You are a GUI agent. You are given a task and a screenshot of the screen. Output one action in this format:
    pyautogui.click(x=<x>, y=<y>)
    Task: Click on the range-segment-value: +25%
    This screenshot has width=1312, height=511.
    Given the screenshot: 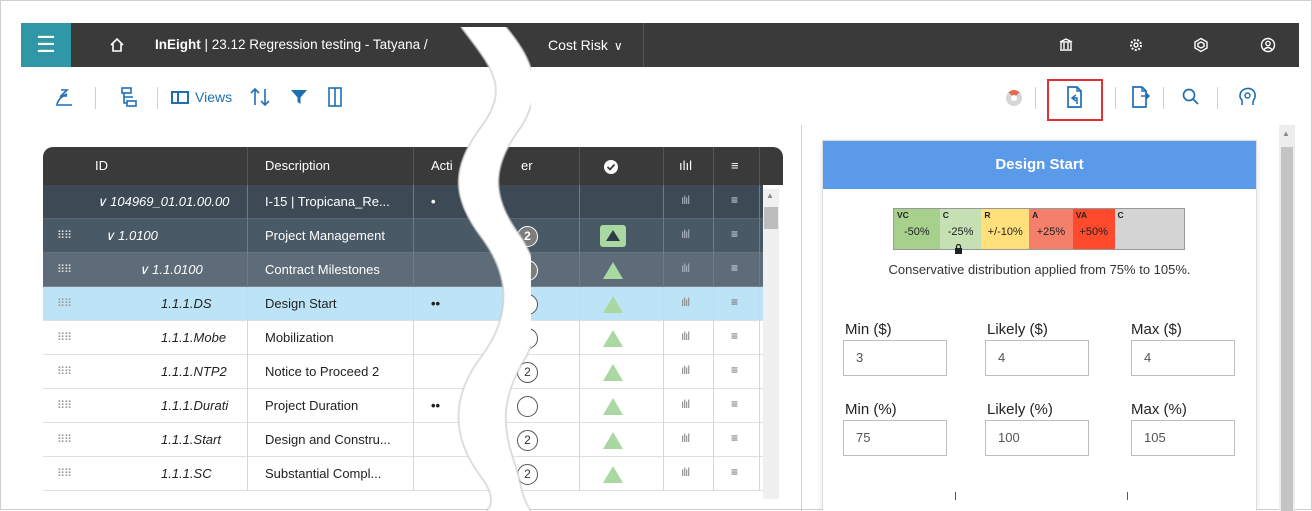 What is the action you would take?
    pyautogui.click(x=1051, y=232)
    